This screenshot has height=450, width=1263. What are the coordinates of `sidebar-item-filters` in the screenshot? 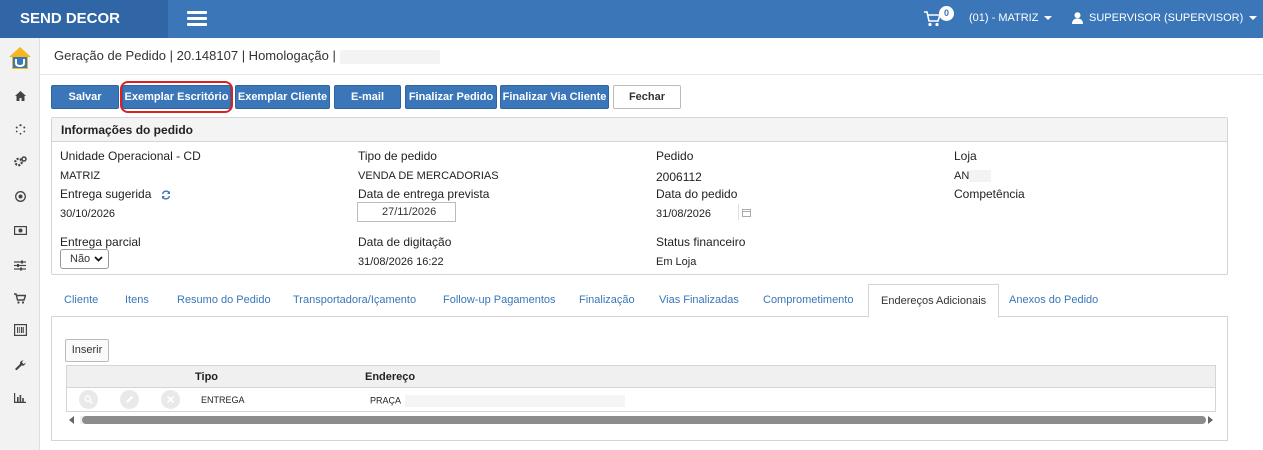 It's located at (20, 265).